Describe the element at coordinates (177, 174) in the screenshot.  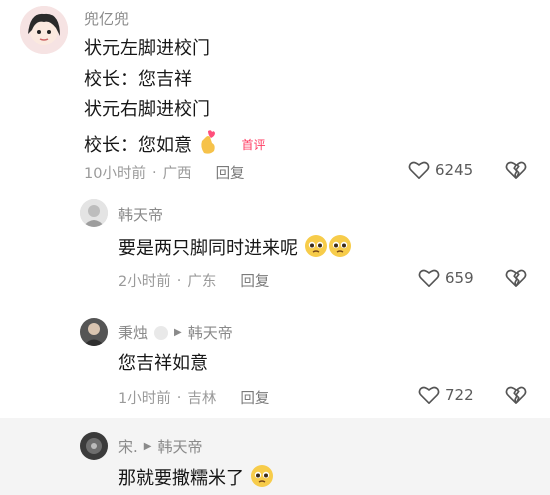
I see `comment-location: 广西` at that location.